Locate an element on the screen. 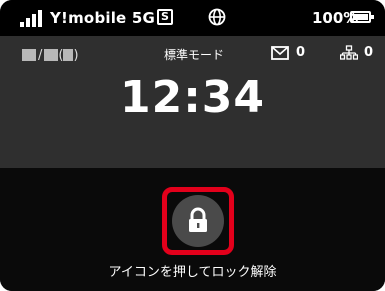 The height and width of the screenshot is (291, 385). sim-icon: S is located at coordinates (165, 17).